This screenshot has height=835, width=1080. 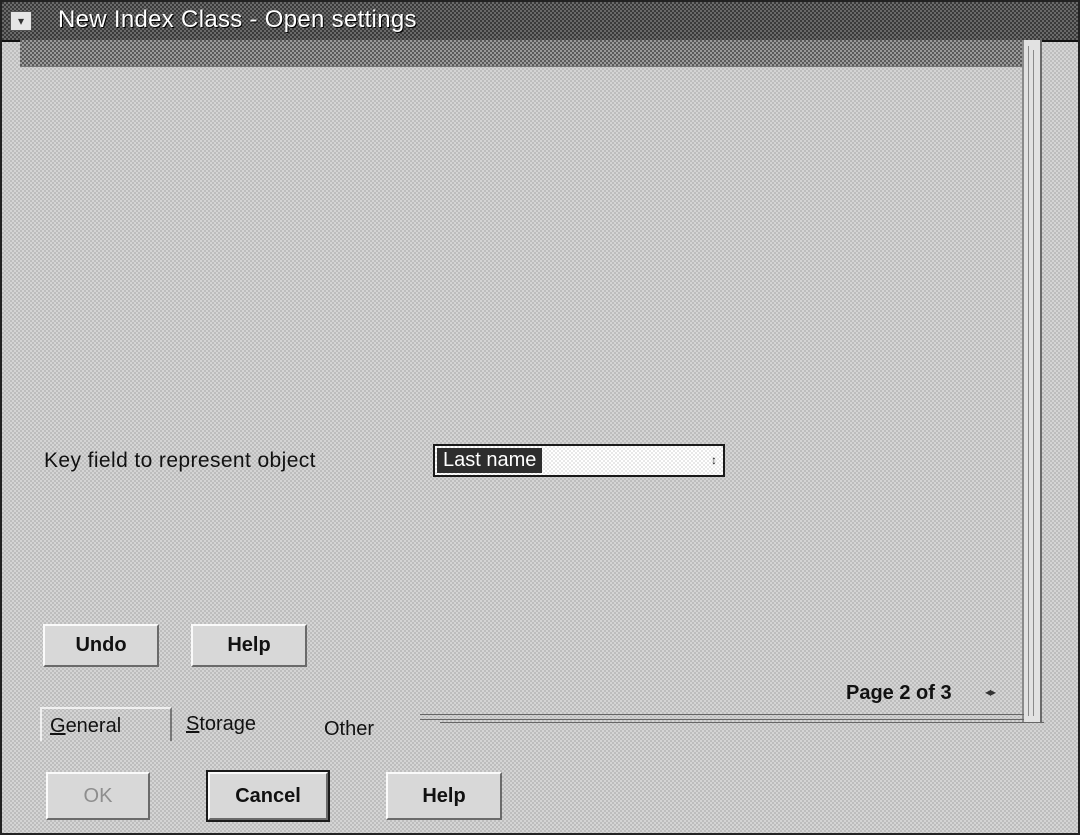 I want to click on title-bar: ▾ New Index Class - Open settings, so click(x=540, y=22).